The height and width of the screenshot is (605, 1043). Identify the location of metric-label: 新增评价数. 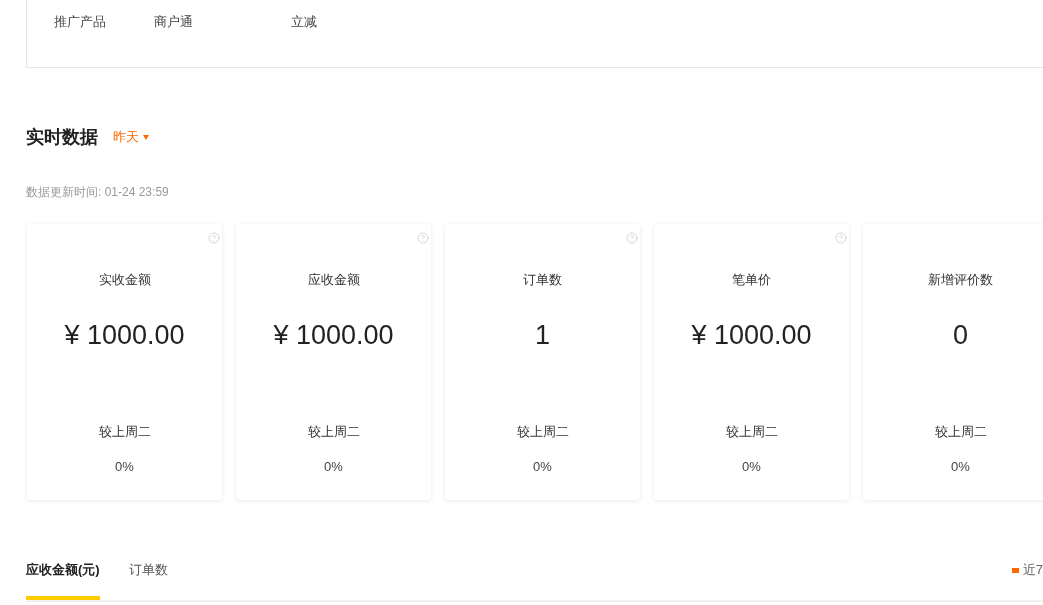
(960, 280).